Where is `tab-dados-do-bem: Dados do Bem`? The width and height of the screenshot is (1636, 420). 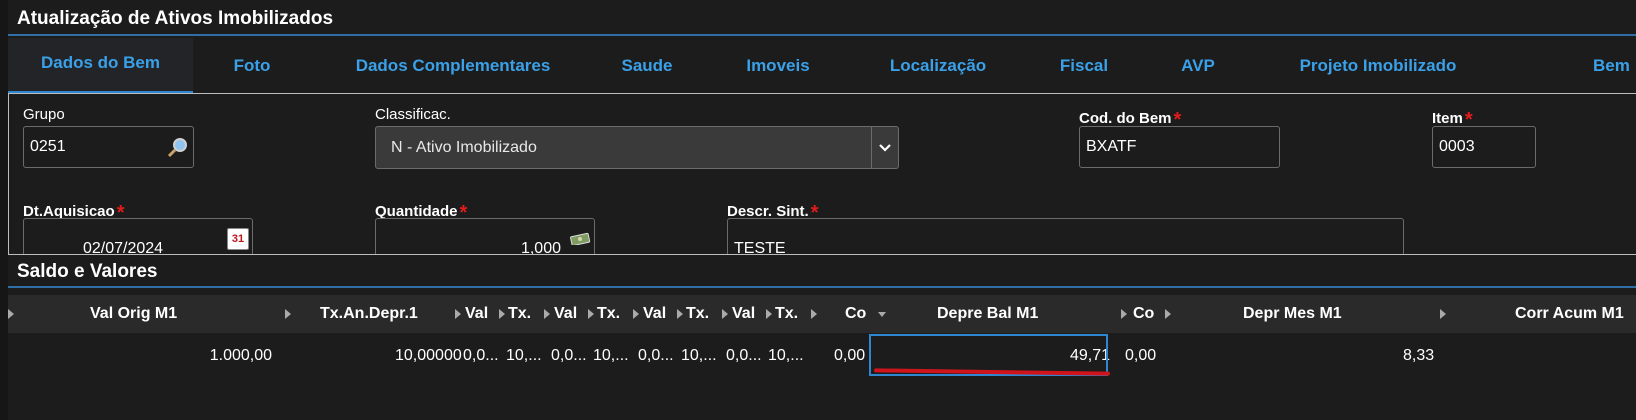
tab-dados-do-bem: Dados do Bem is located at coordinates (100, 65).